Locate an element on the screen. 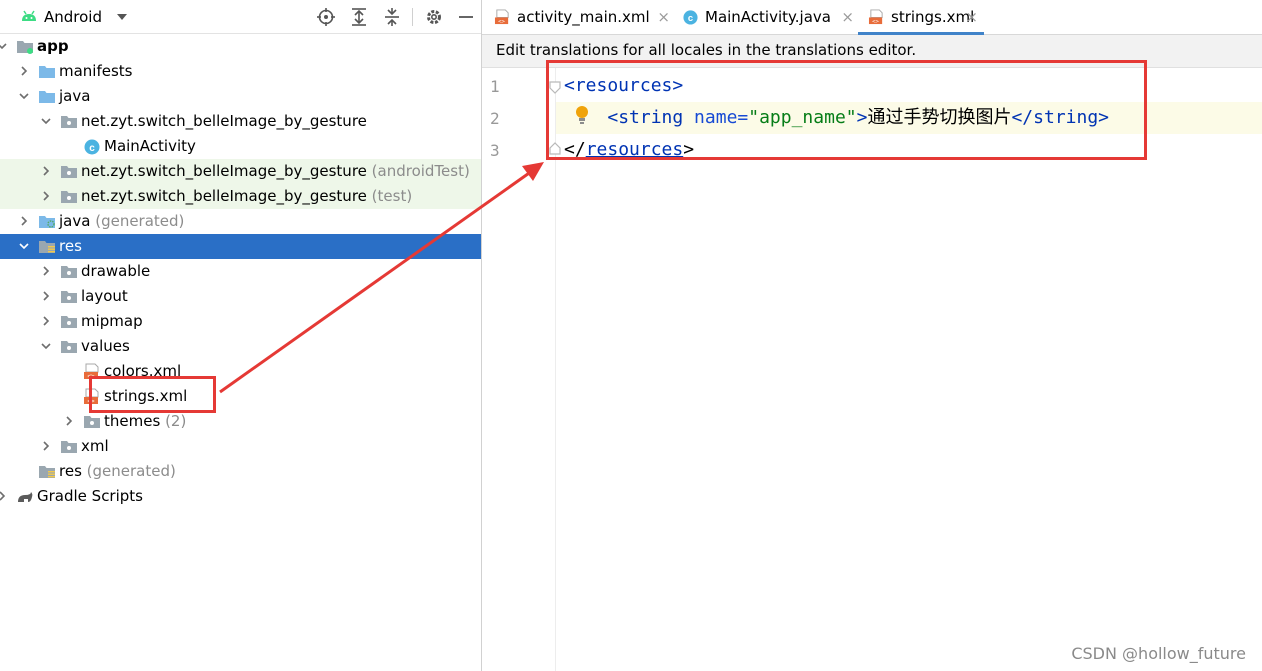  tree-item: res is located at coordinates (240, 246).